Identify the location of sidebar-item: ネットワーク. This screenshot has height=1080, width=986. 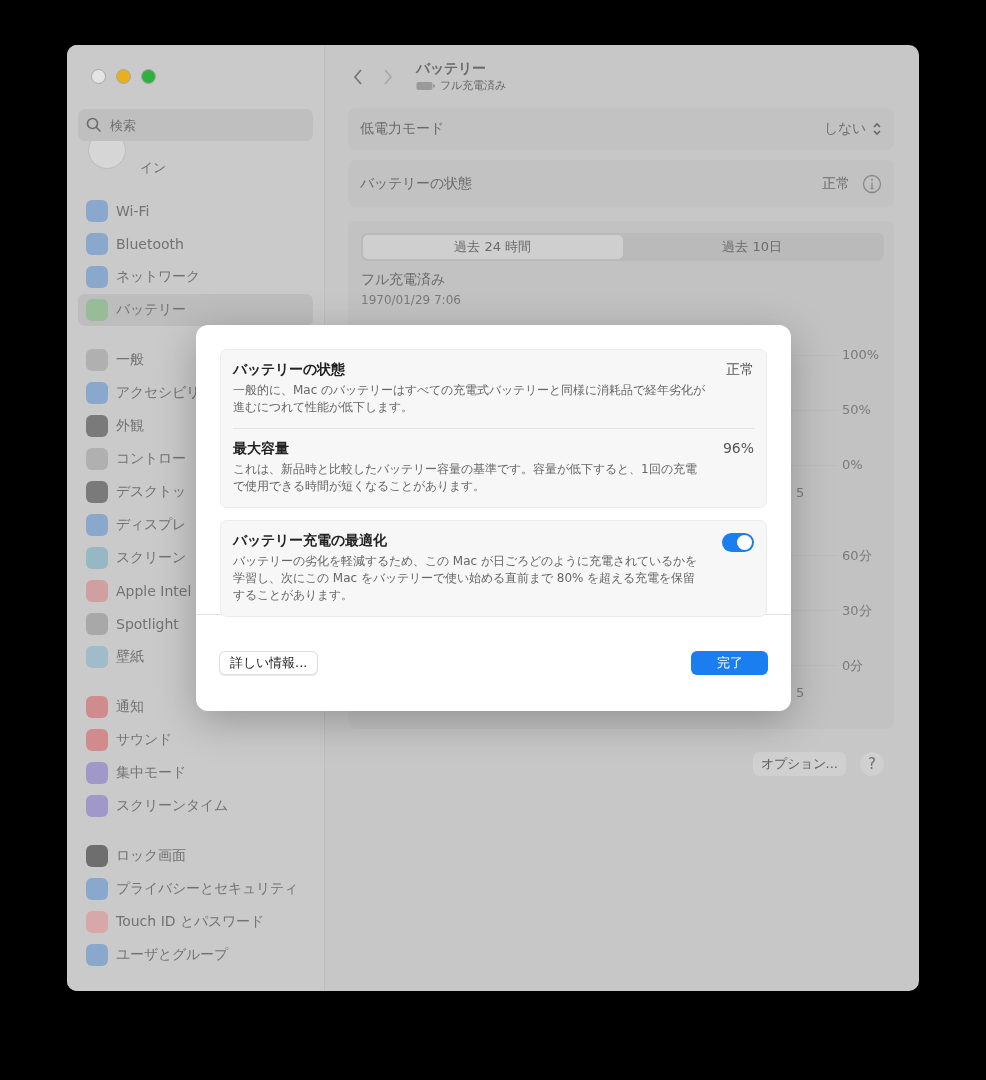
(195, 277).